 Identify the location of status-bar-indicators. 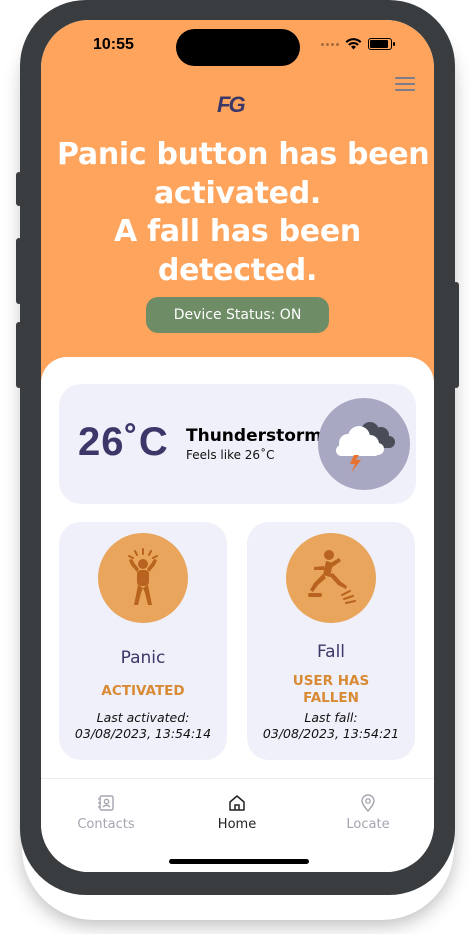
(358, 44).